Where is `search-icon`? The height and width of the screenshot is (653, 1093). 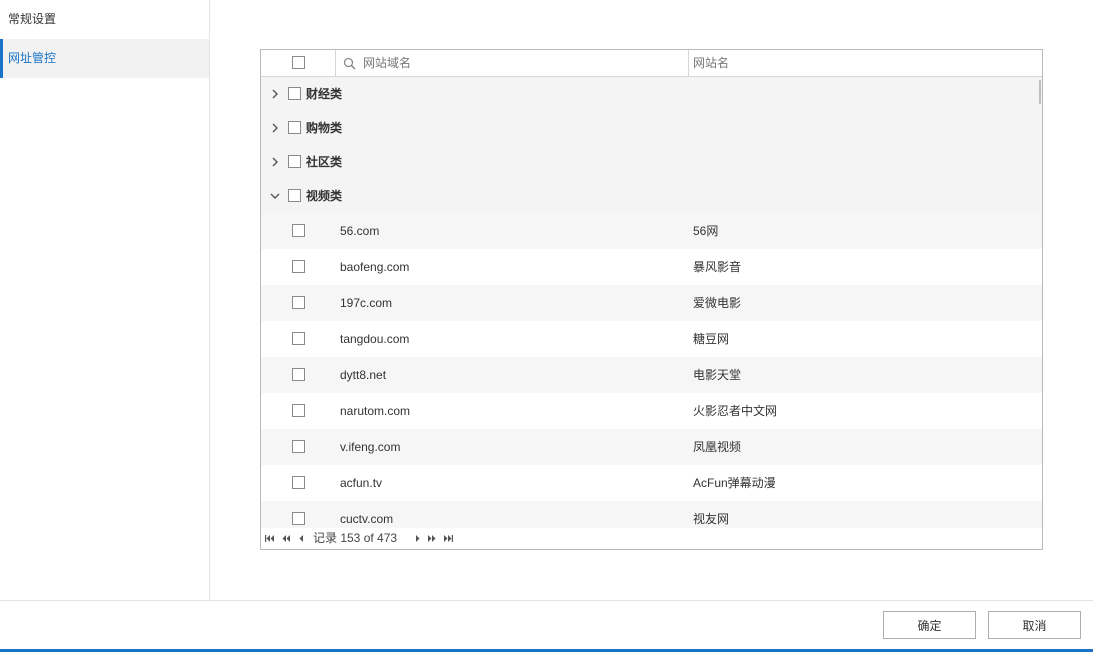
search-icon is located at coordinates (349, 63).